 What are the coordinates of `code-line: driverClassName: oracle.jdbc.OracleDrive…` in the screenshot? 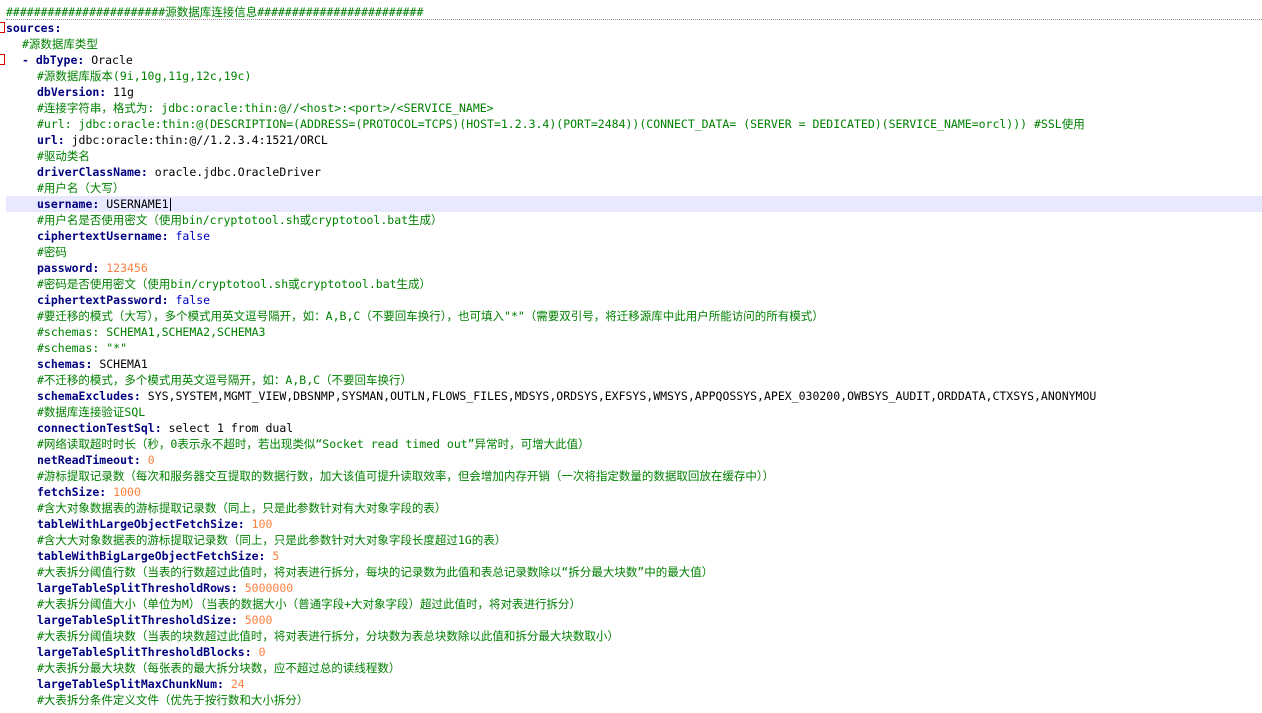 It's located at (634, 172).